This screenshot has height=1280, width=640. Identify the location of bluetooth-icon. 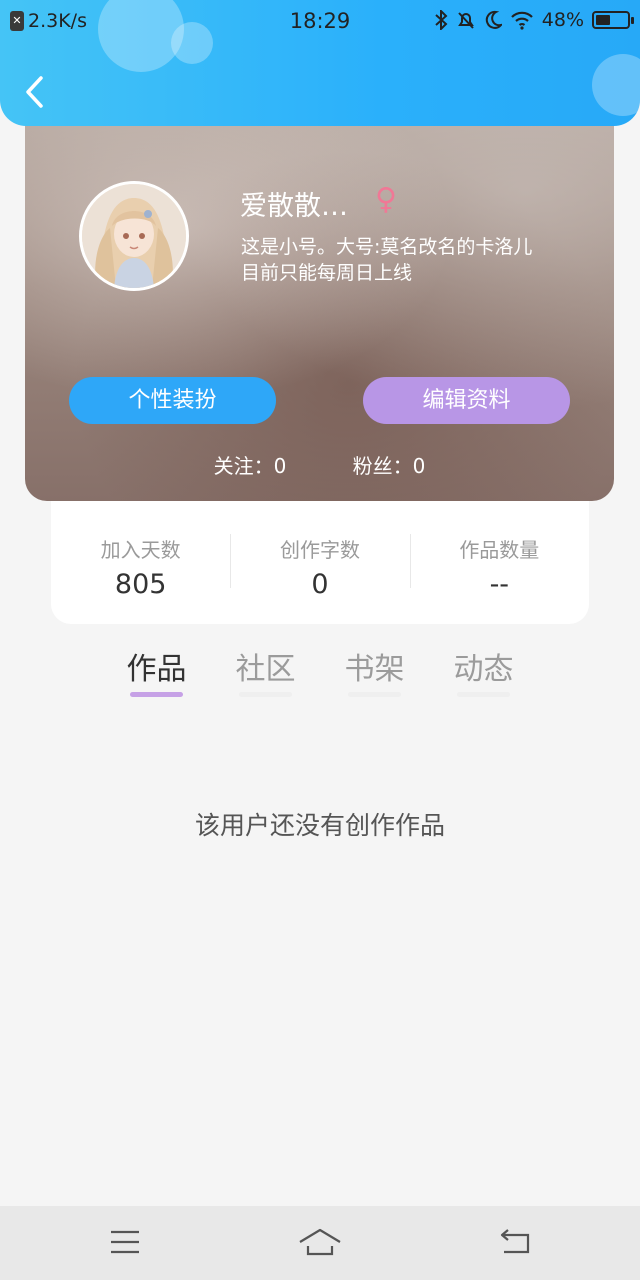
(441, 20).